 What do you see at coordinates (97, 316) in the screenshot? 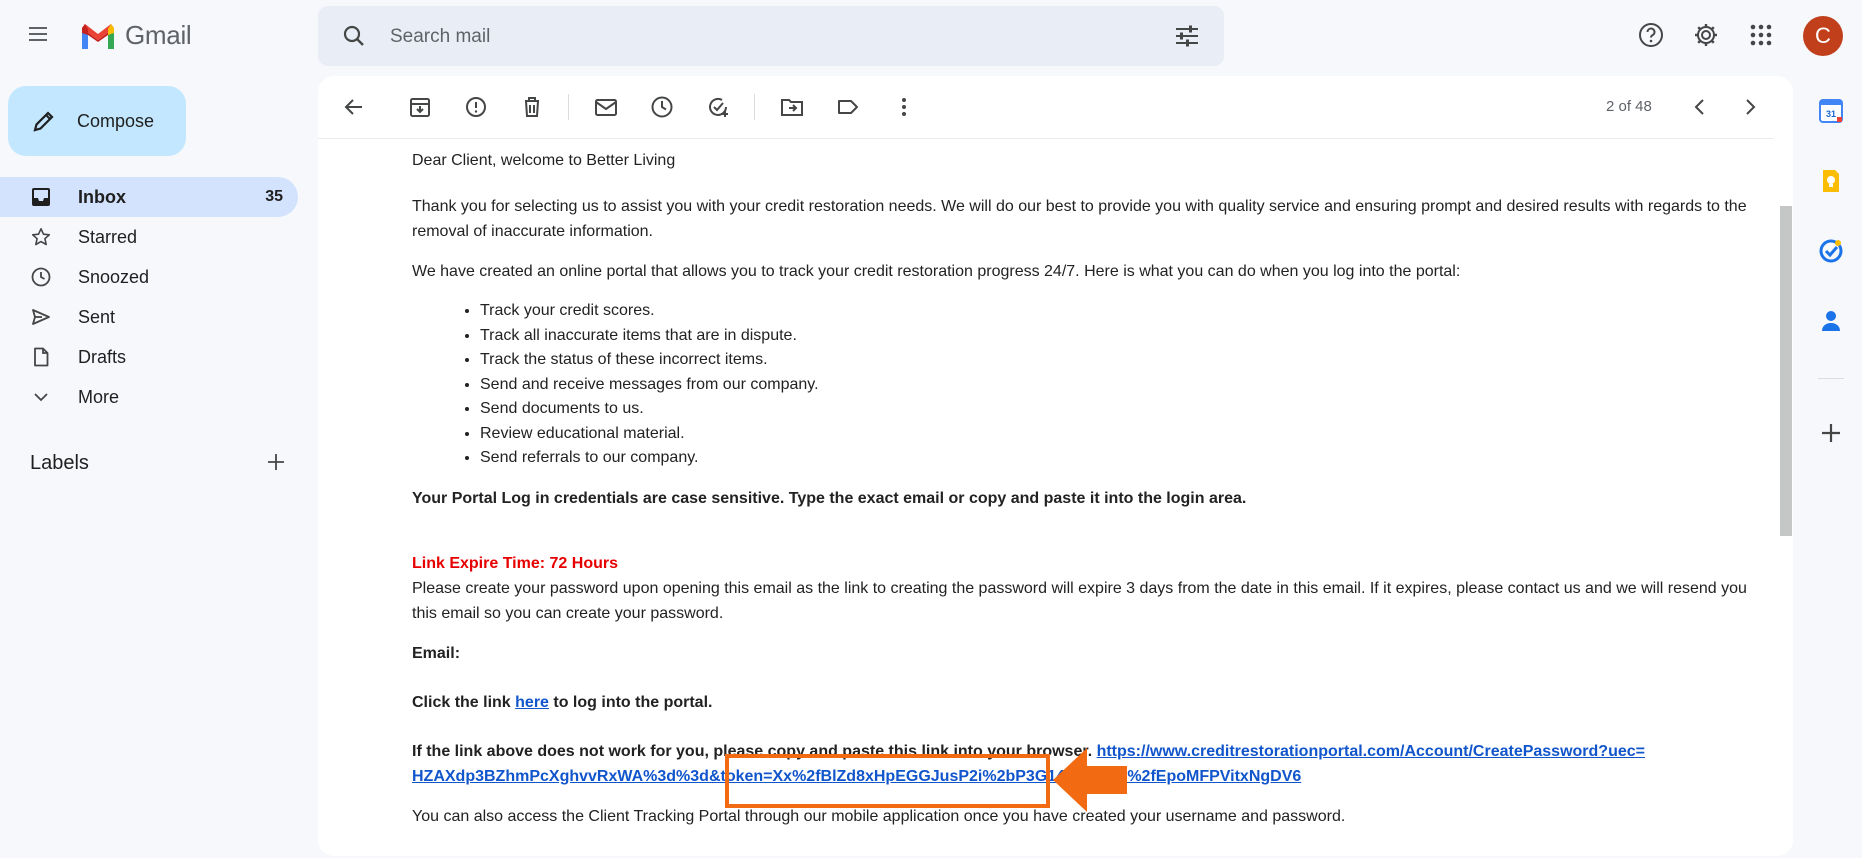
I see `sidebar-item-label: Sent` at bounding box center [97, 316].